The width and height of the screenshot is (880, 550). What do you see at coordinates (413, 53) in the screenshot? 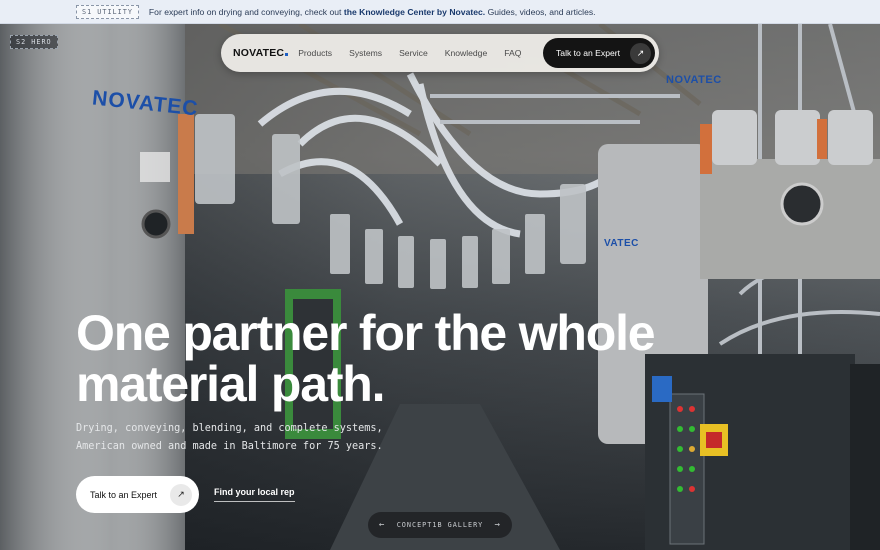
I see `nav-item-service: Service` at bounding box center [413, 53].